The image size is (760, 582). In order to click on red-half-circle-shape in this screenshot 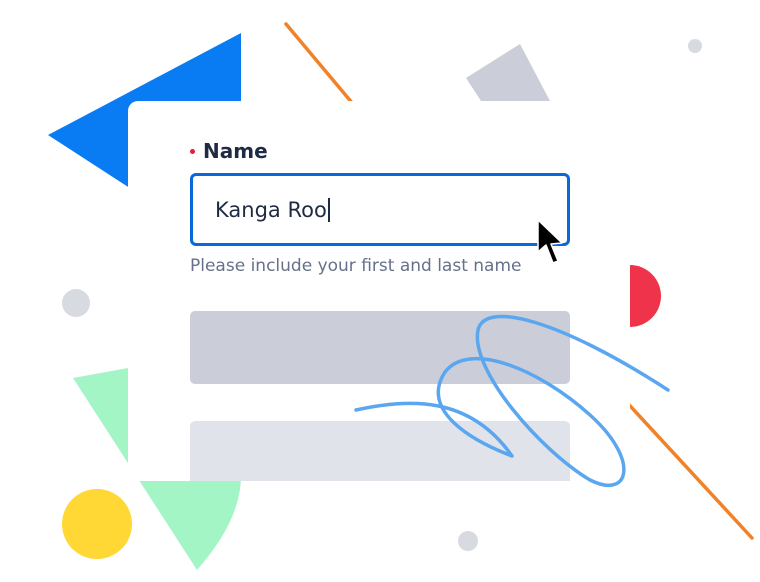, I will do `click(645, 296)`.